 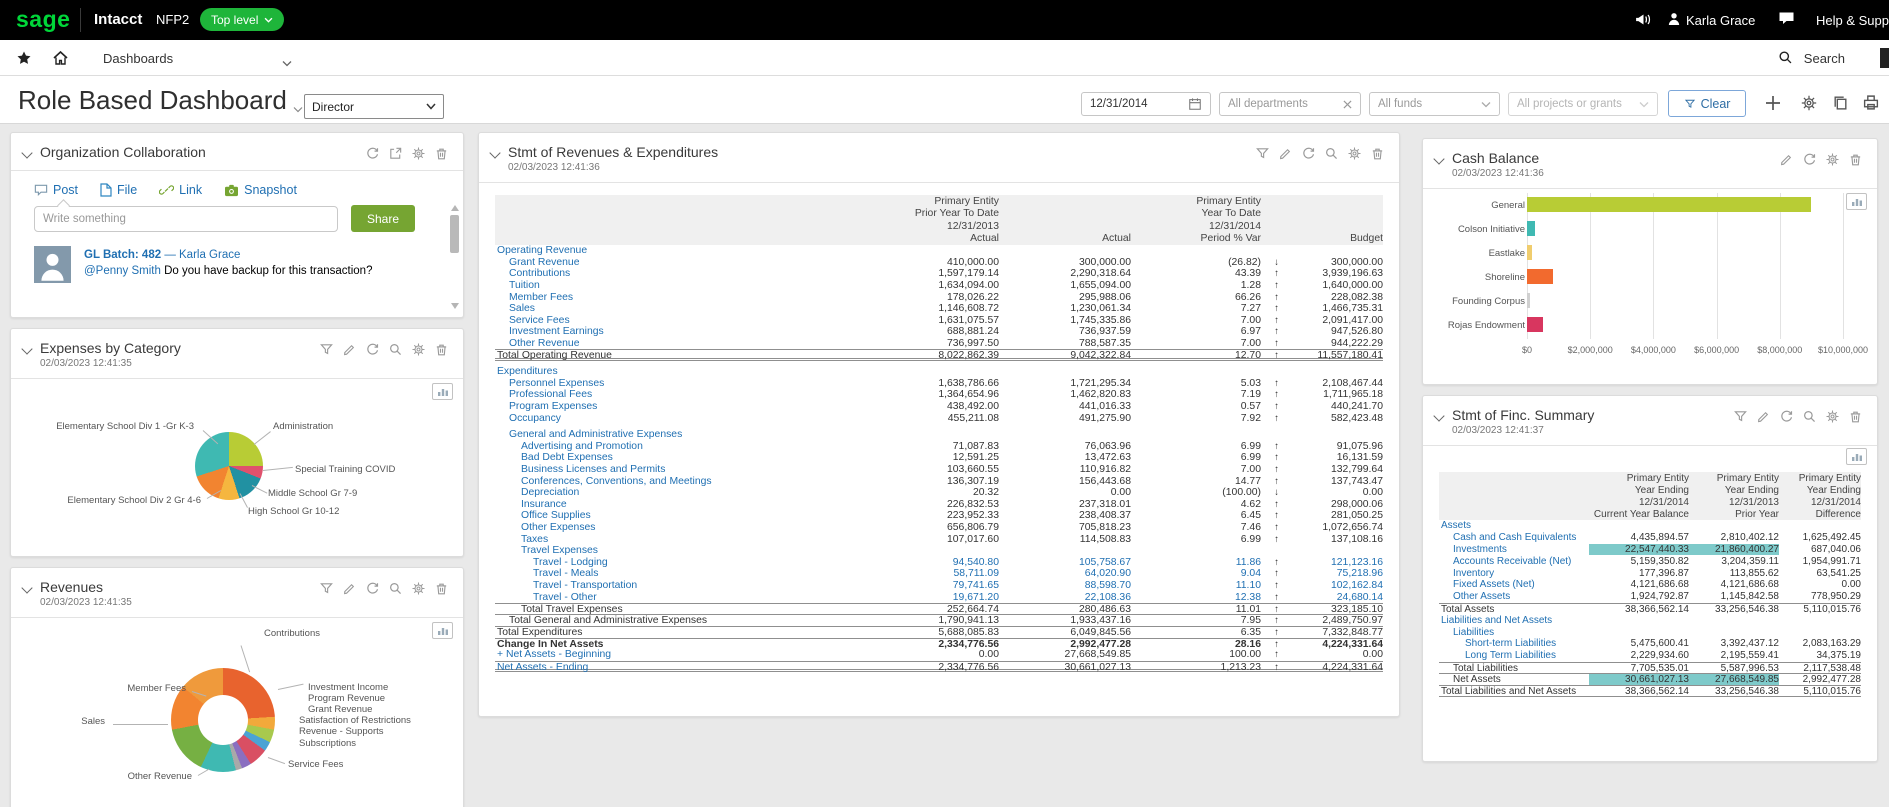 I want to click on row-label: Tuition, so click(x=672, y=285).